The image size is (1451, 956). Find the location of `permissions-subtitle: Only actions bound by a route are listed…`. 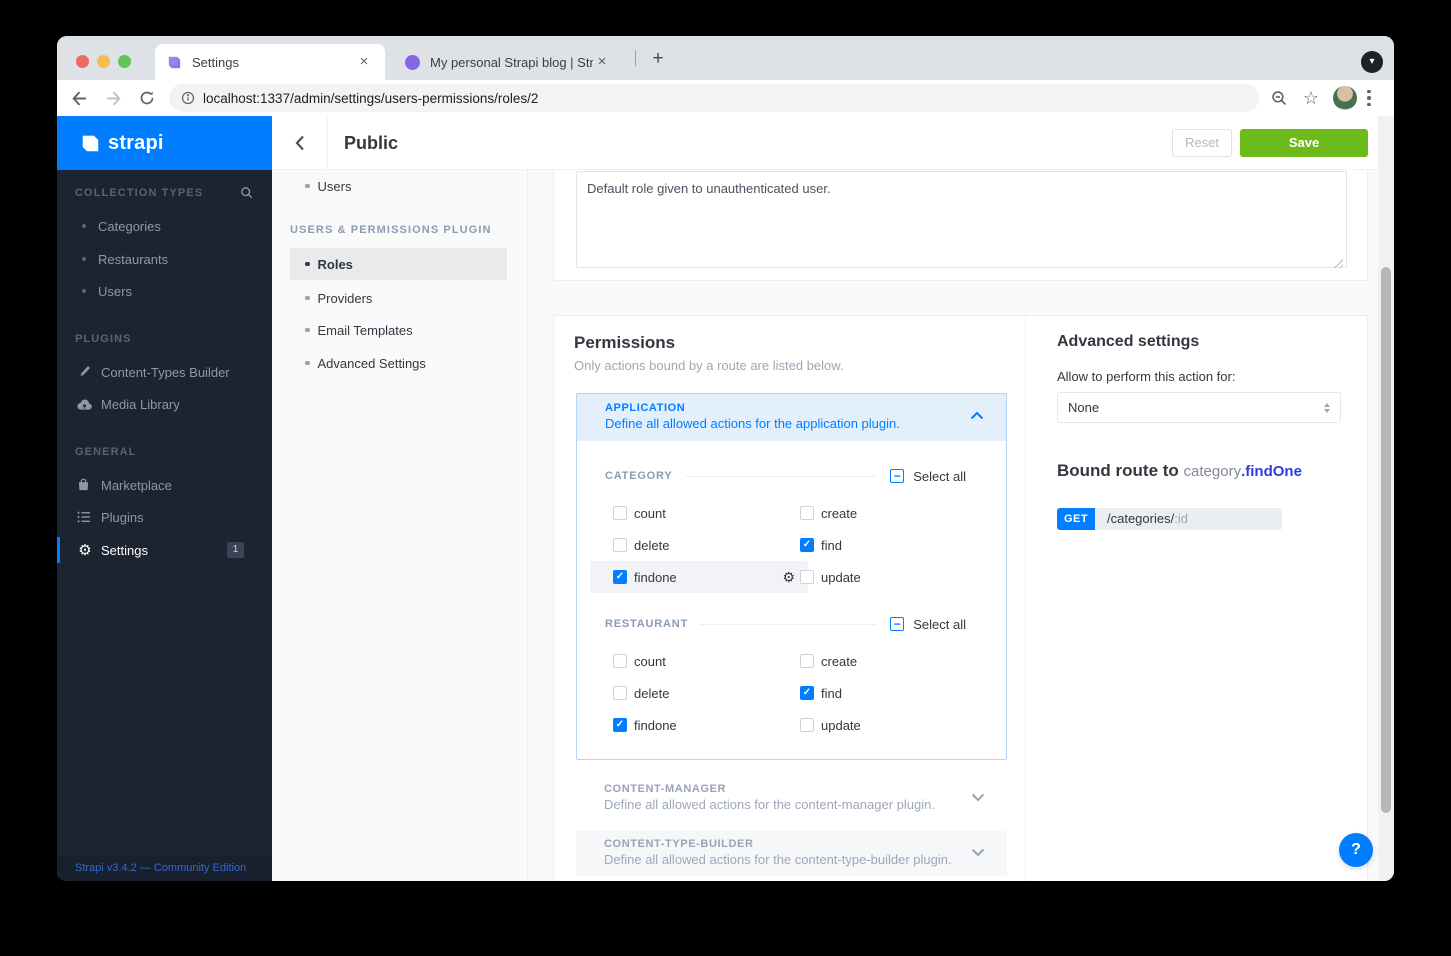

permissions-subtitle: Only actions bound by a route are listed… is located at coordinates (709, 365).